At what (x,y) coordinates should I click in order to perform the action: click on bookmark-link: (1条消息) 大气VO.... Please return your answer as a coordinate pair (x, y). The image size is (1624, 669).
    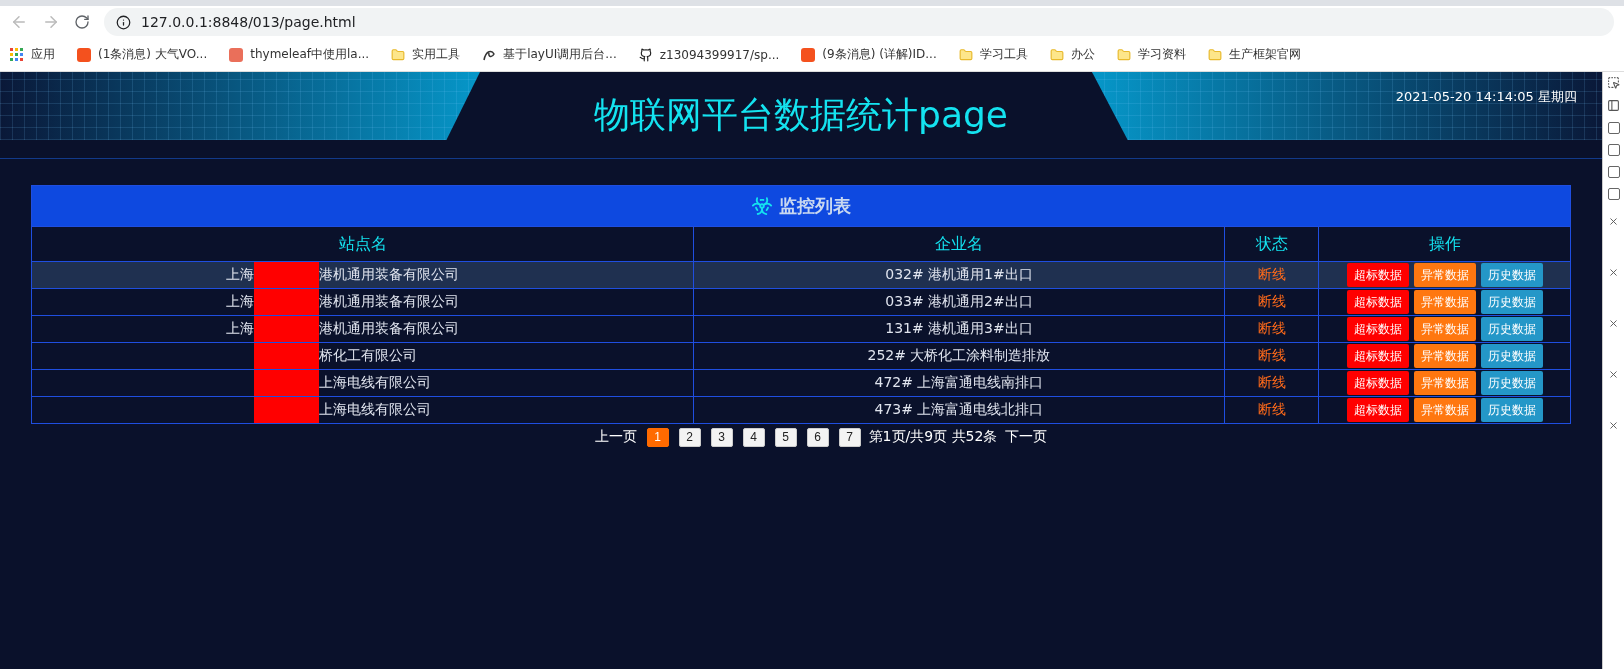
    Looking at the image, I should click on (142, 54).